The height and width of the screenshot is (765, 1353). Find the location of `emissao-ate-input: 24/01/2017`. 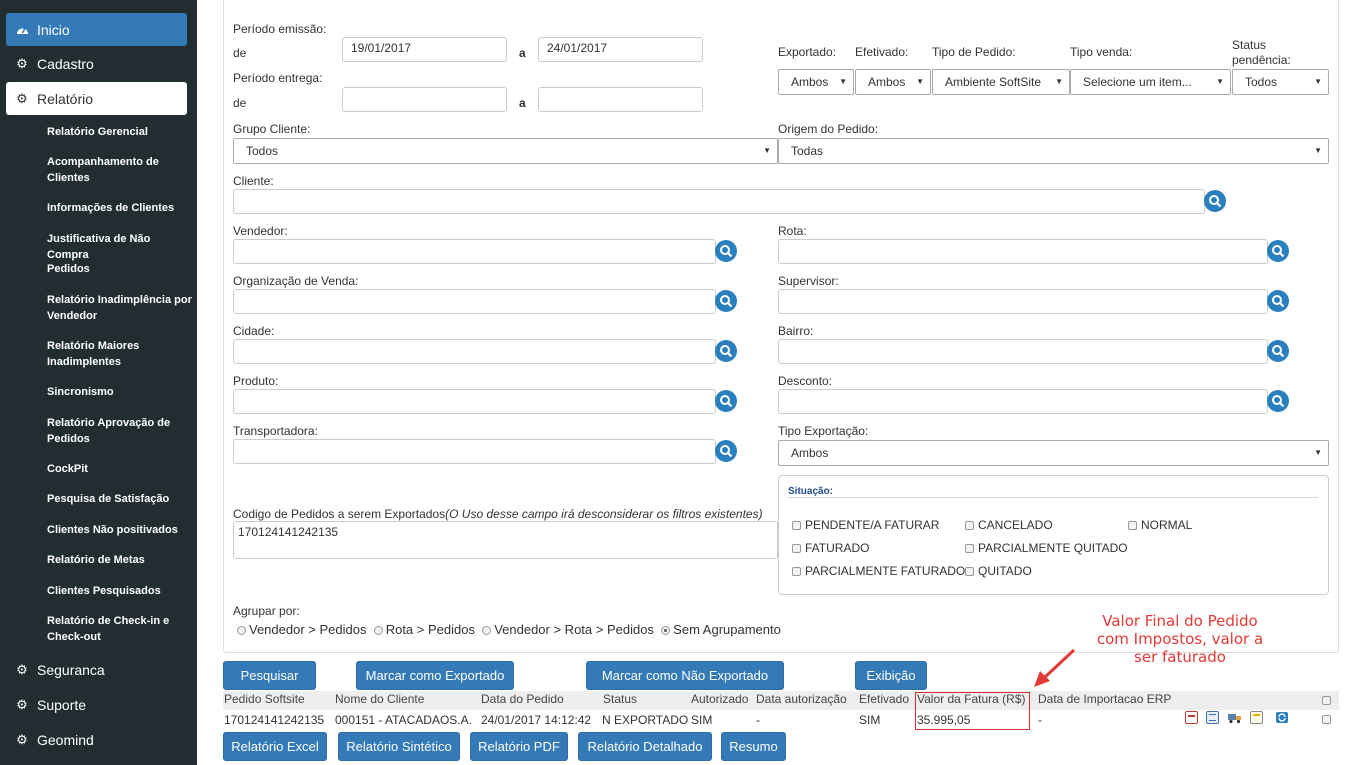

emissao-ate-input: 24/01/2017 is located at coordinates (620, 49).